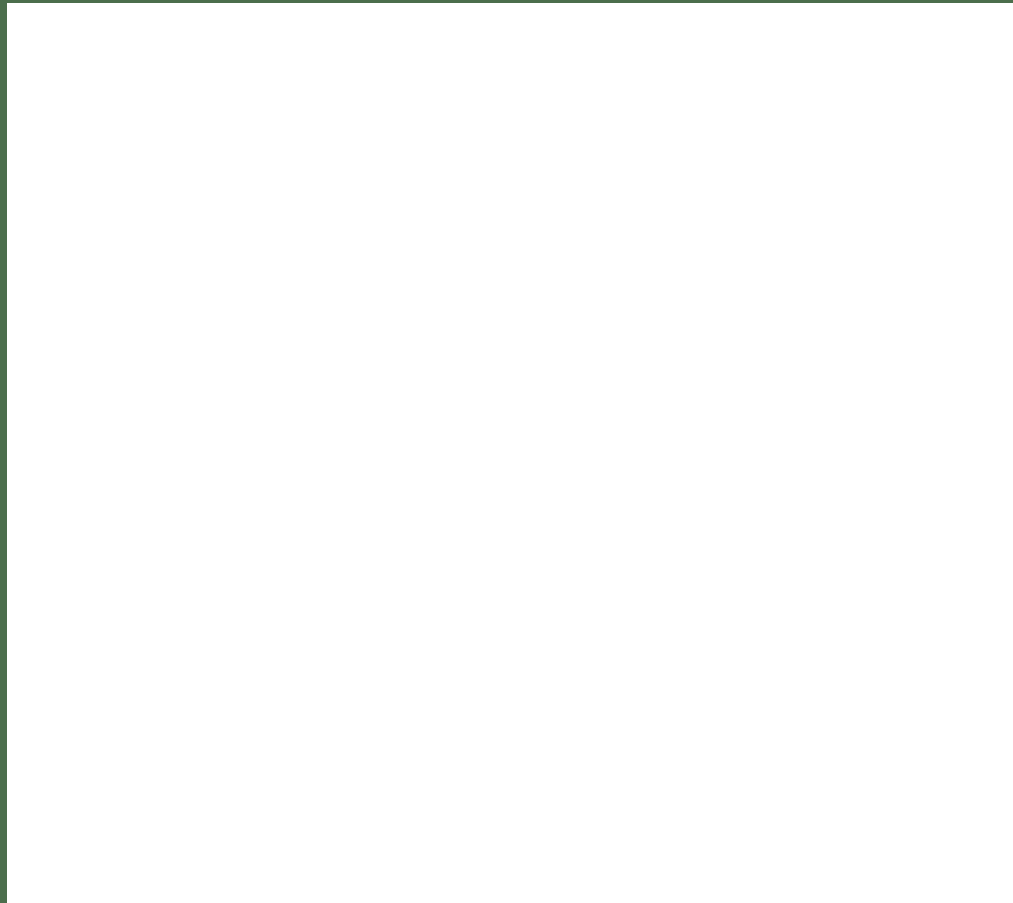 This screenshot has height=903, width=1013. Describe the element at coordinates (284, 536) in the screenshot. I see `tab-bar: Markups* ✕` at that location.